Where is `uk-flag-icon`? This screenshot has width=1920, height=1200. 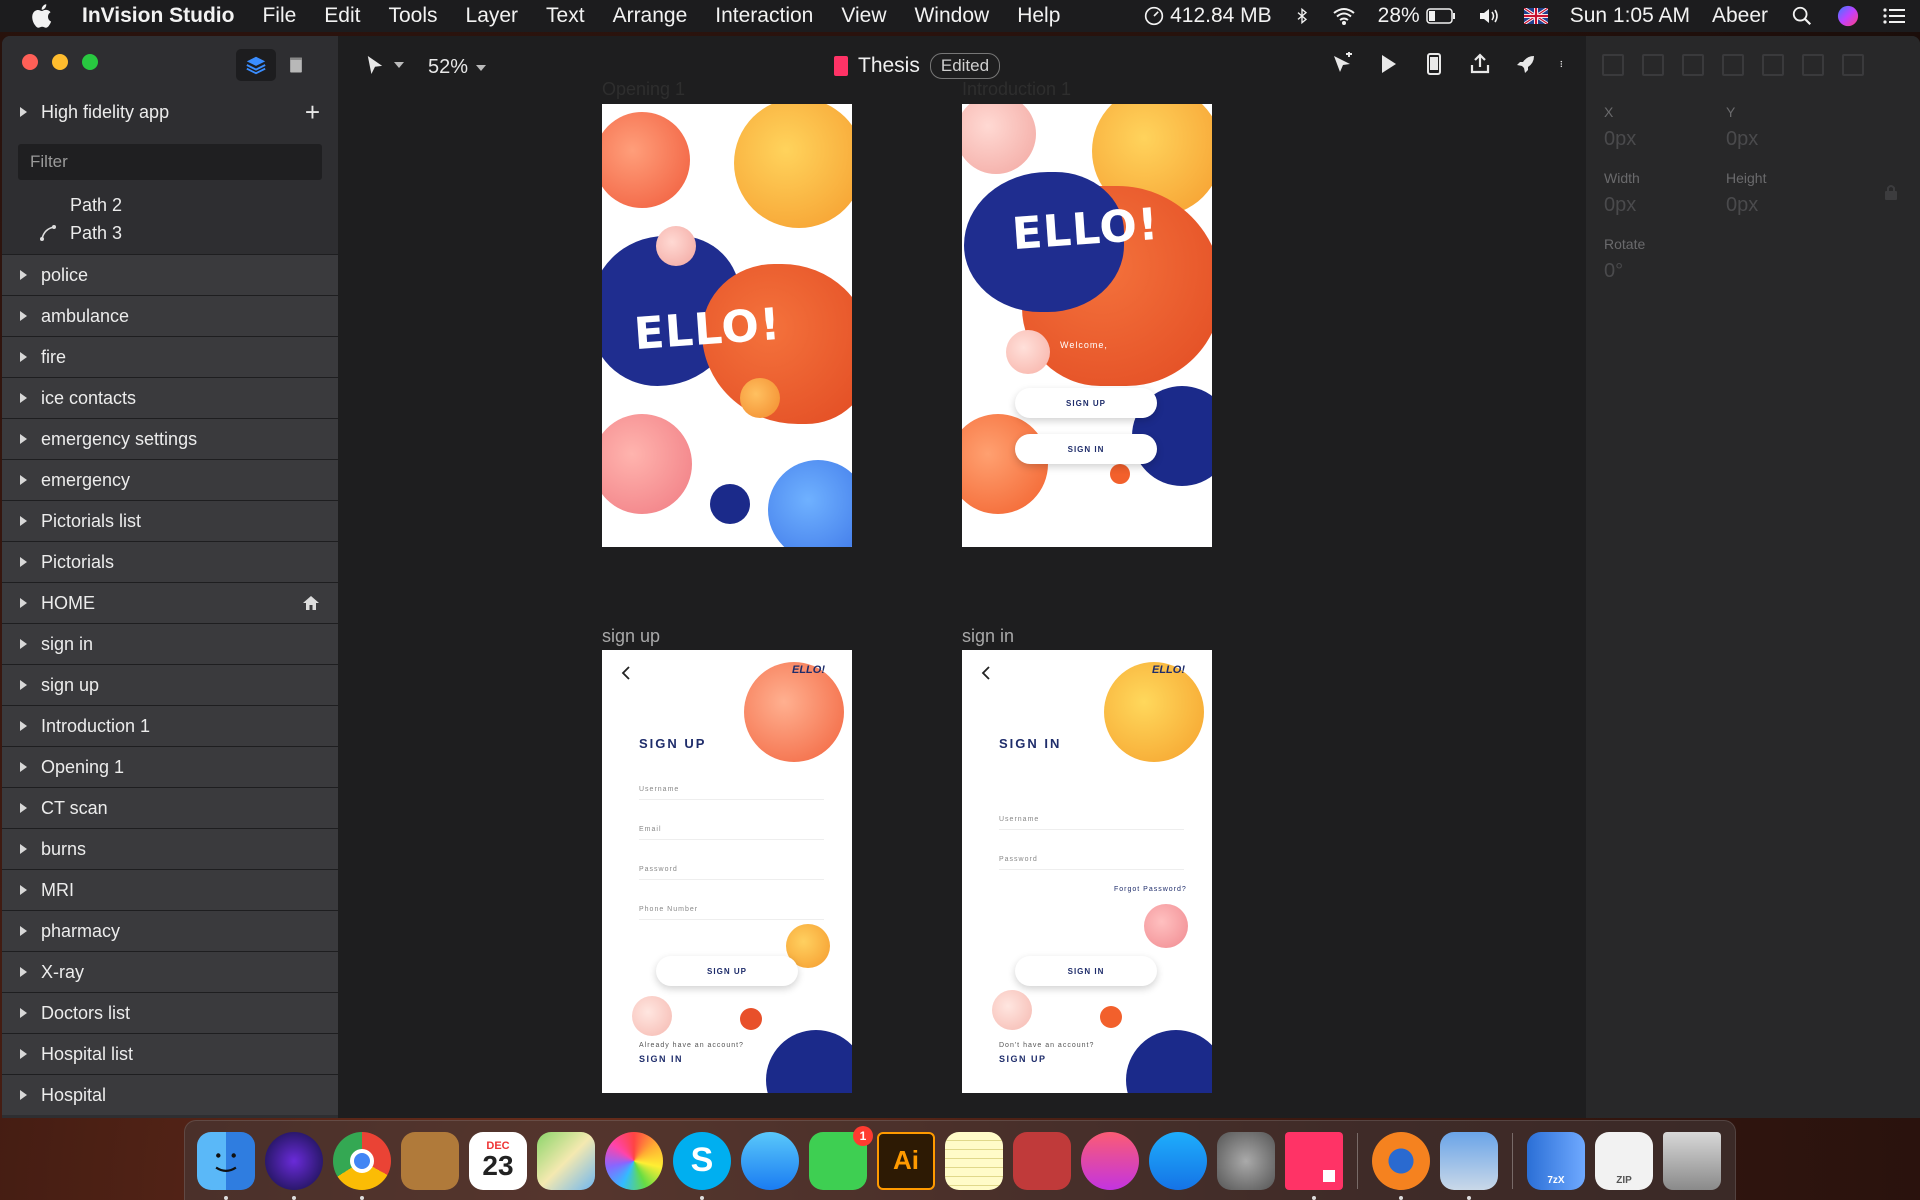 uk-flag-icon is located at coordinates (1535, 16).